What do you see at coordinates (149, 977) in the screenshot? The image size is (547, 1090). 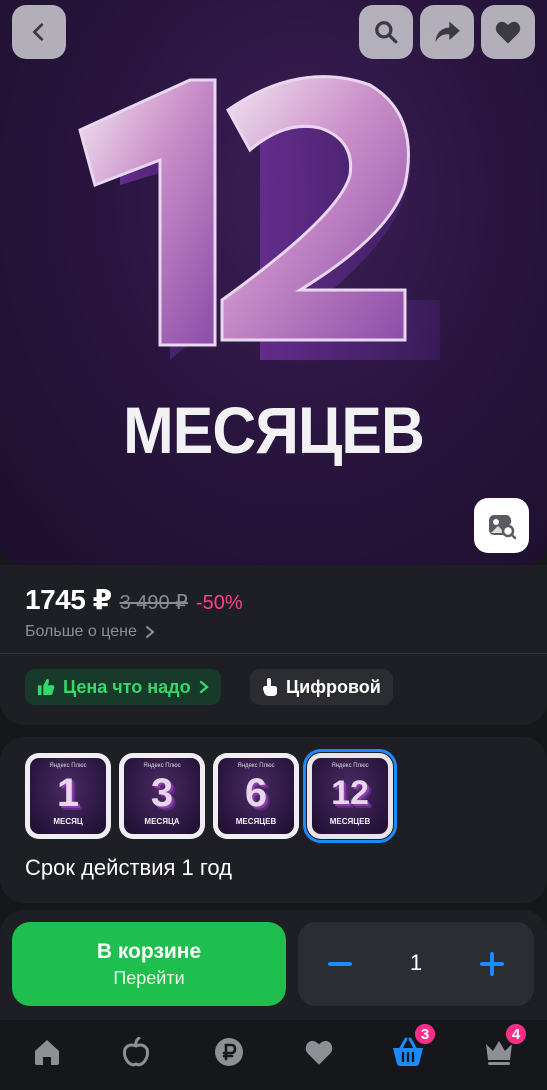 I see `cart-button-subtitle: Перейти` at bounding box center [149, 977].